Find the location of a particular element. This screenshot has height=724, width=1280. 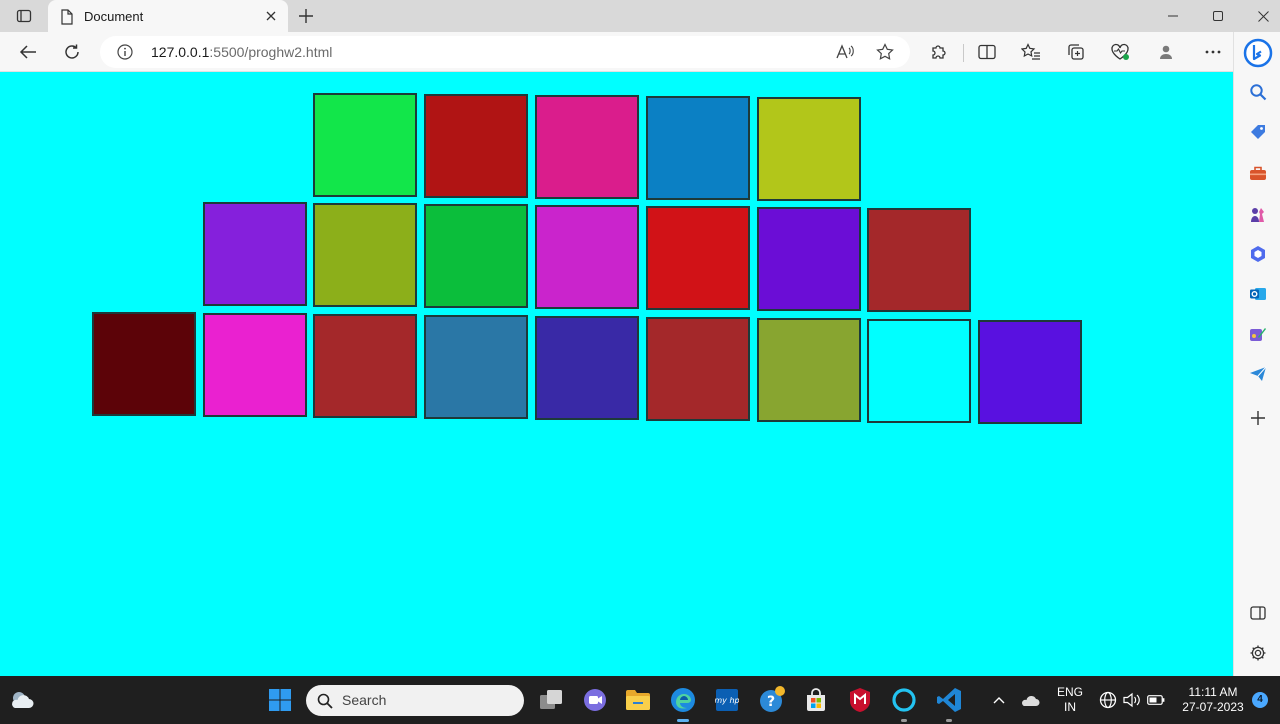

globe-icon is located at coordinates (1108, 700).